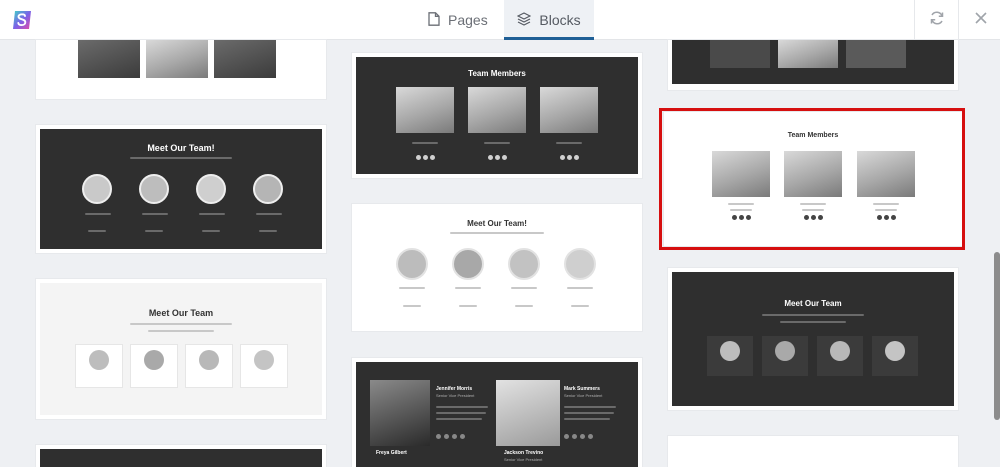 This screenshot has width=1000, height=467. Describe the element at coordinates (524, 20) in the screenshot. I see `layers-icon` at that location.